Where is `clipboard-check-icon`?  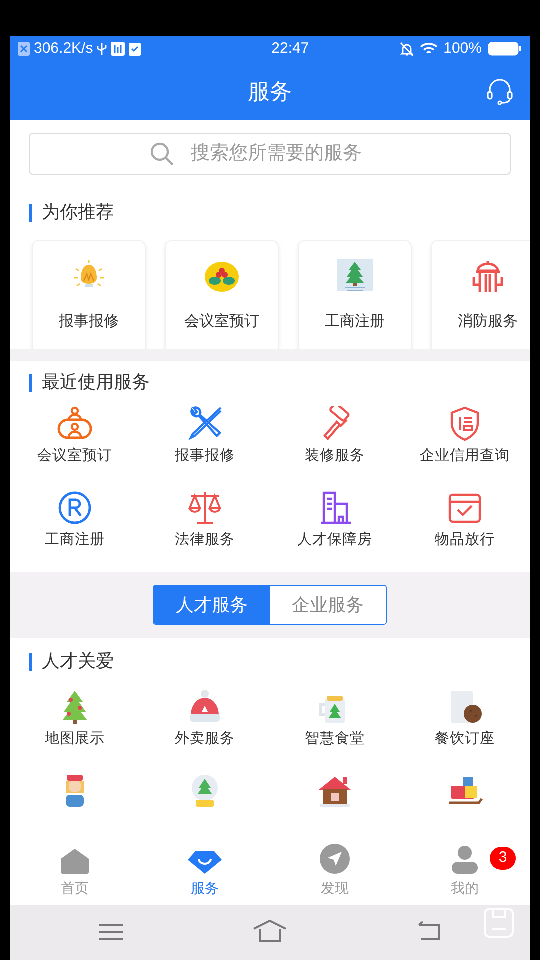 clipboard-check-icon is located at coordinates (135, 49).